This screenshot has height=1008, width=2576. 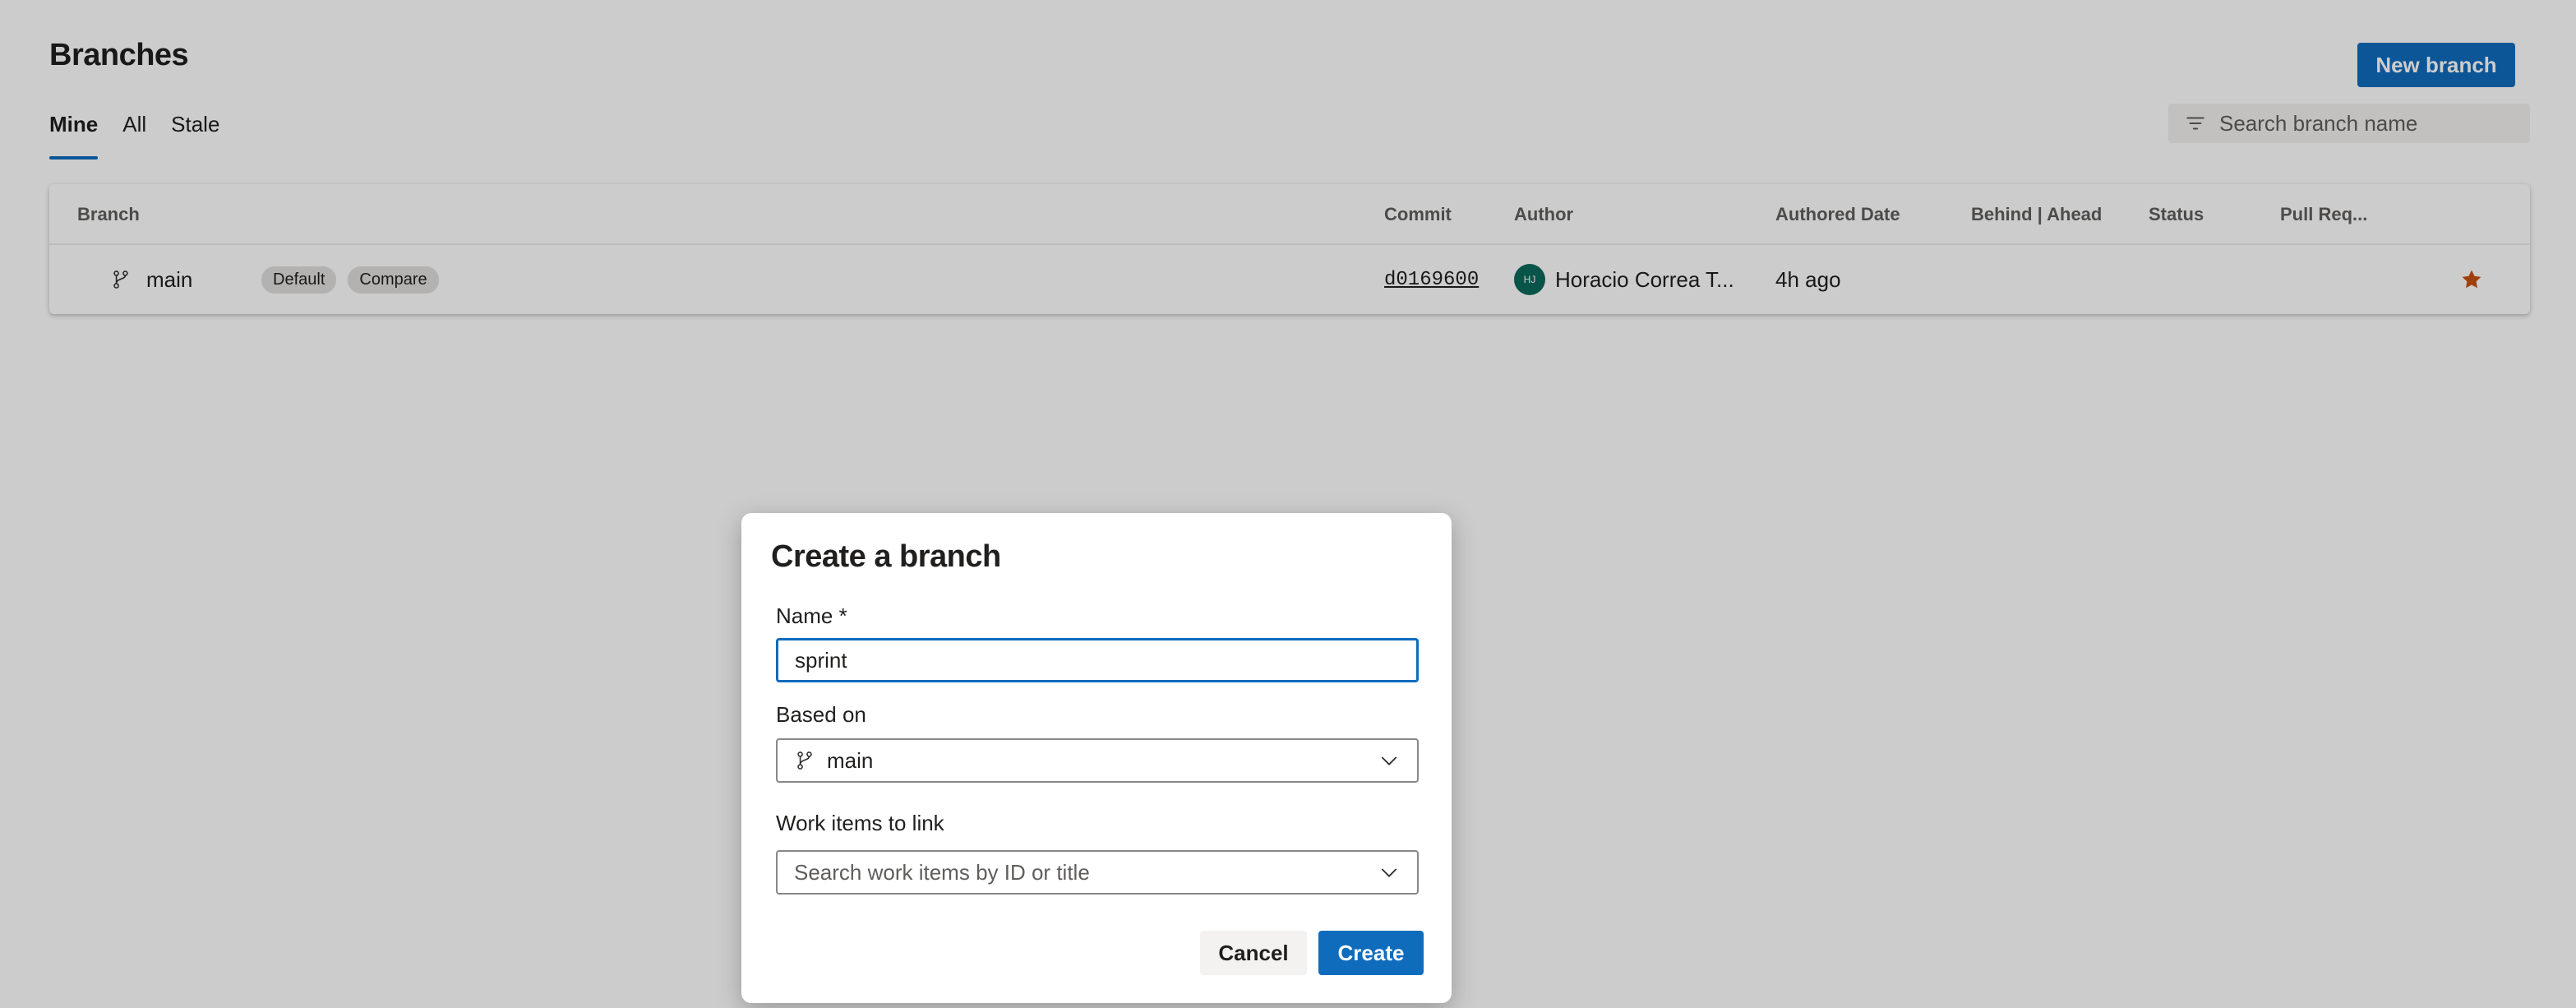 What do you see at coordinates (851, 760) in the screenshot?
I see `based-on-value: main` at bounding box center [851, 760].